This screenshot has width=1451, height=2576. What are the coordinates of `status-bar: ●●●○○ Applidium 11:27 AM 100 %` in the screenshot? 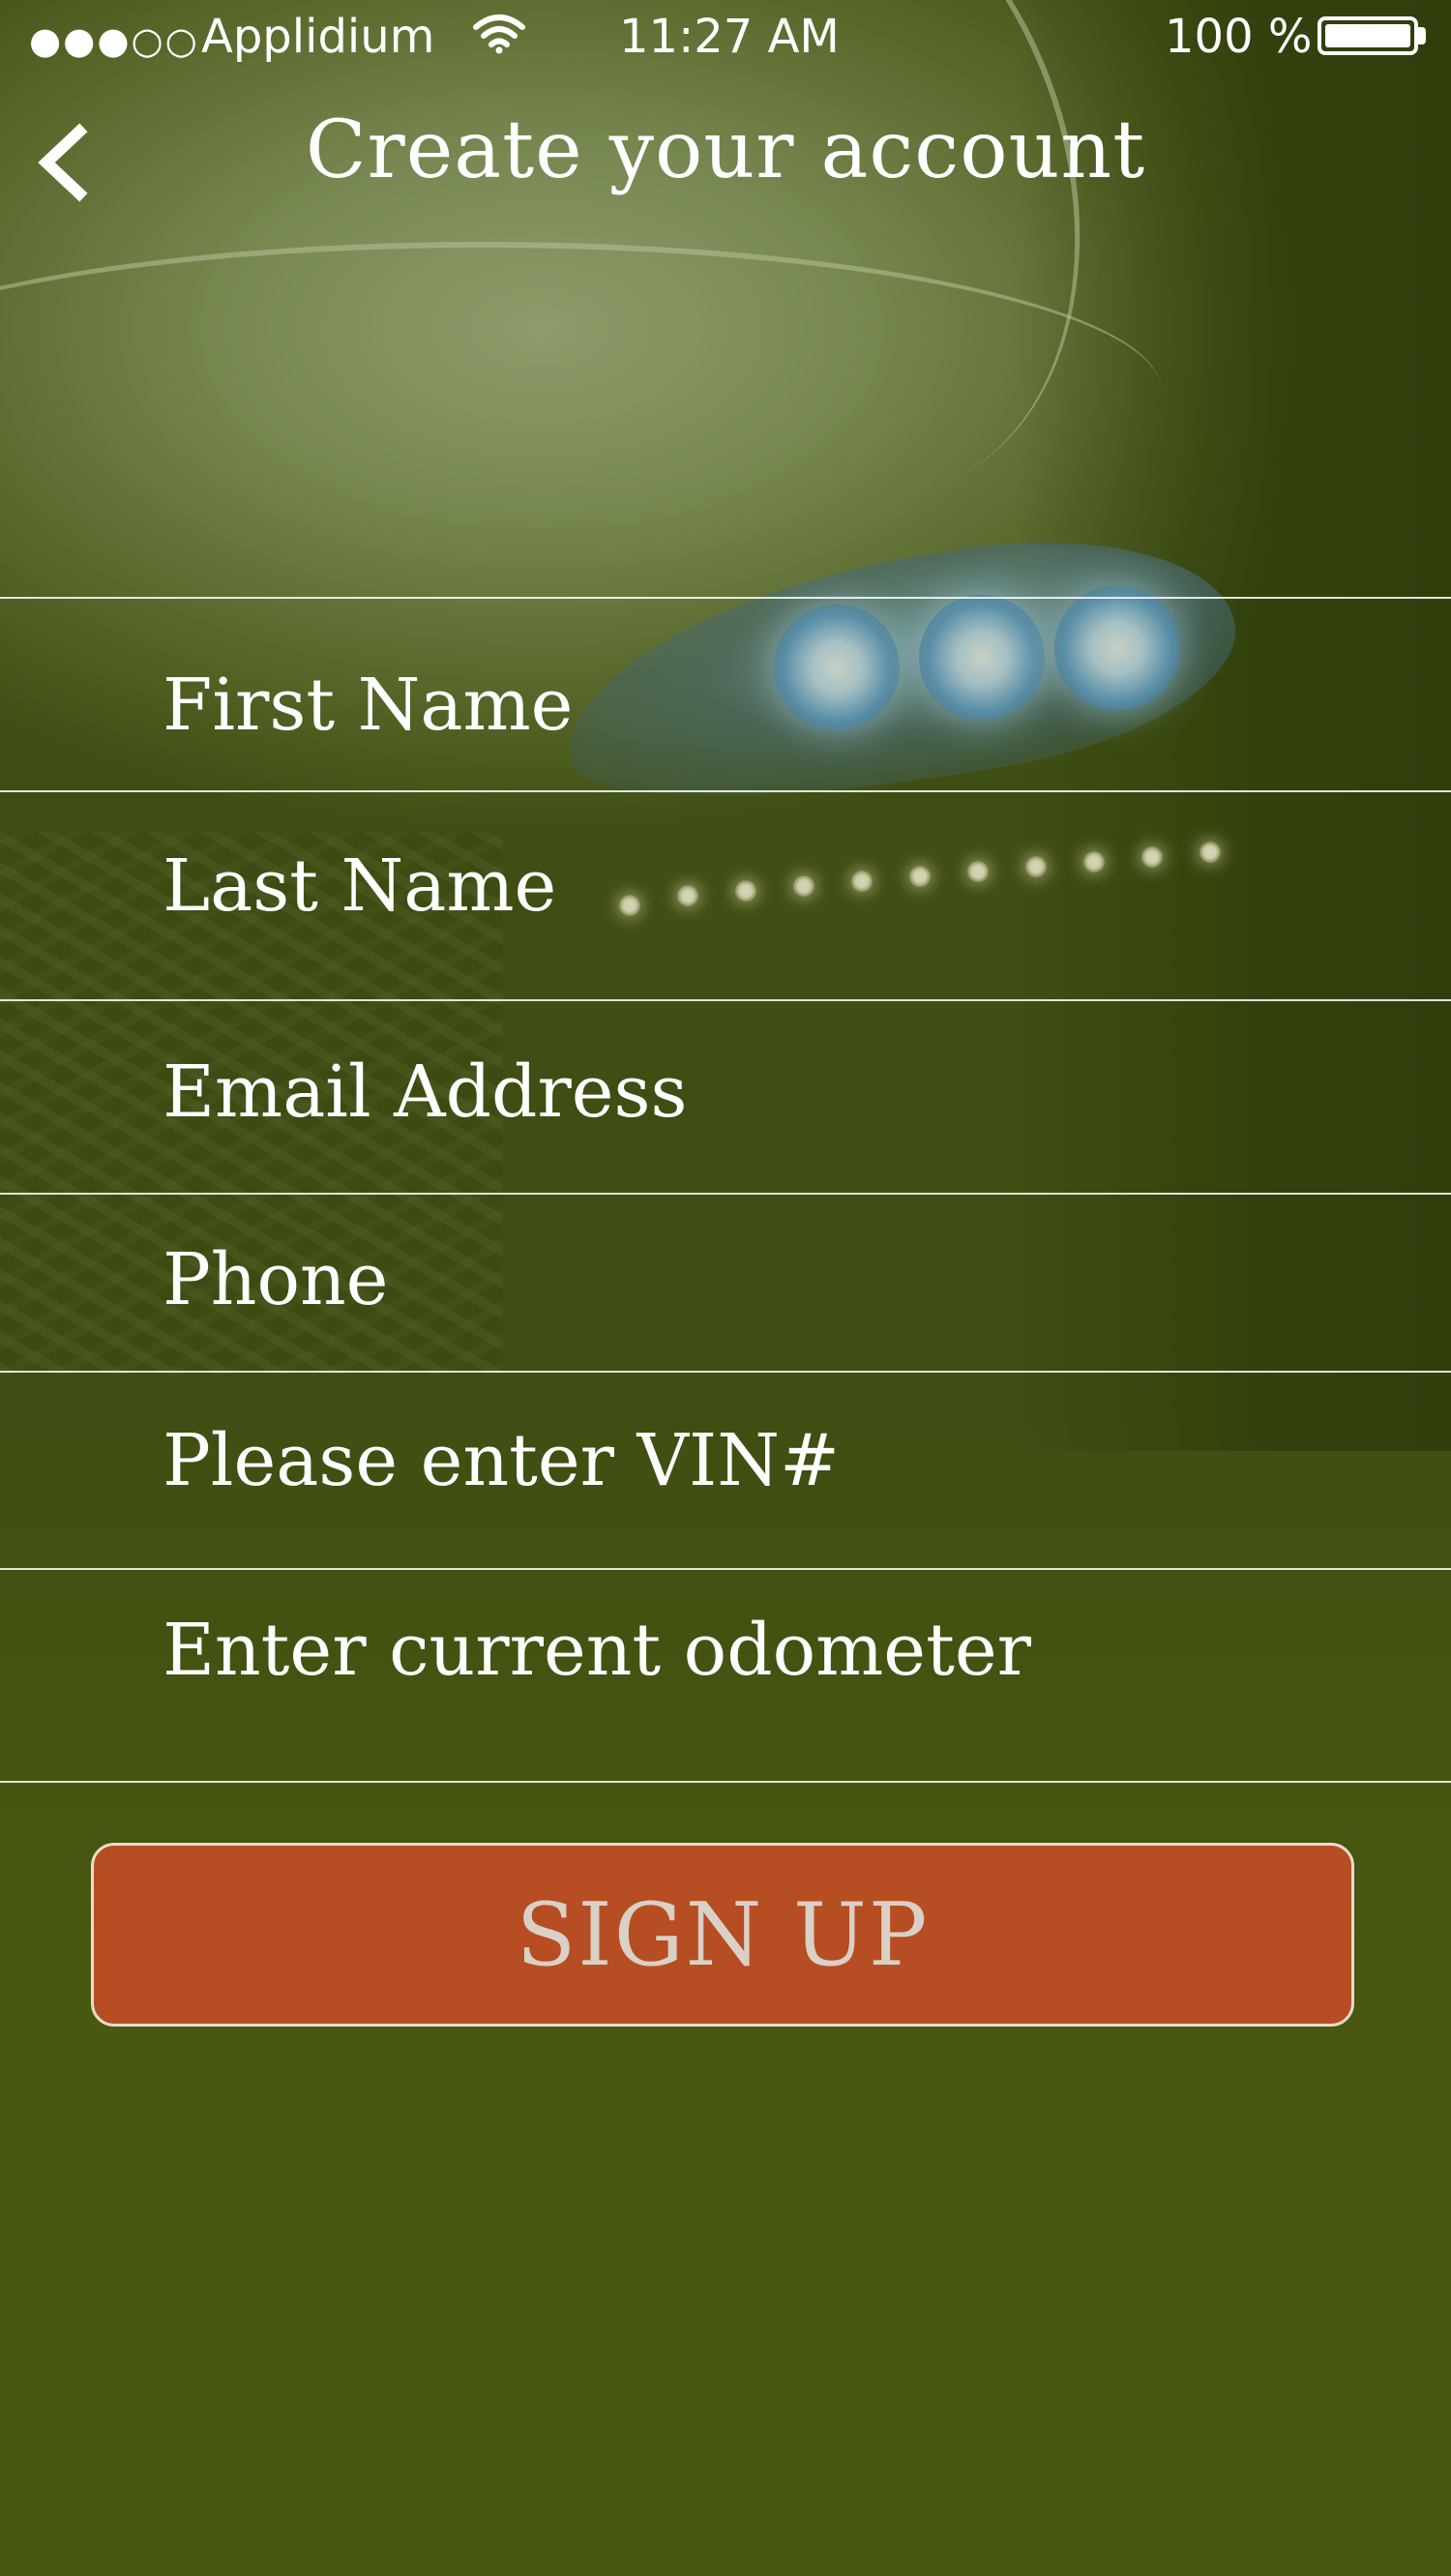 It's located at (725, 38).